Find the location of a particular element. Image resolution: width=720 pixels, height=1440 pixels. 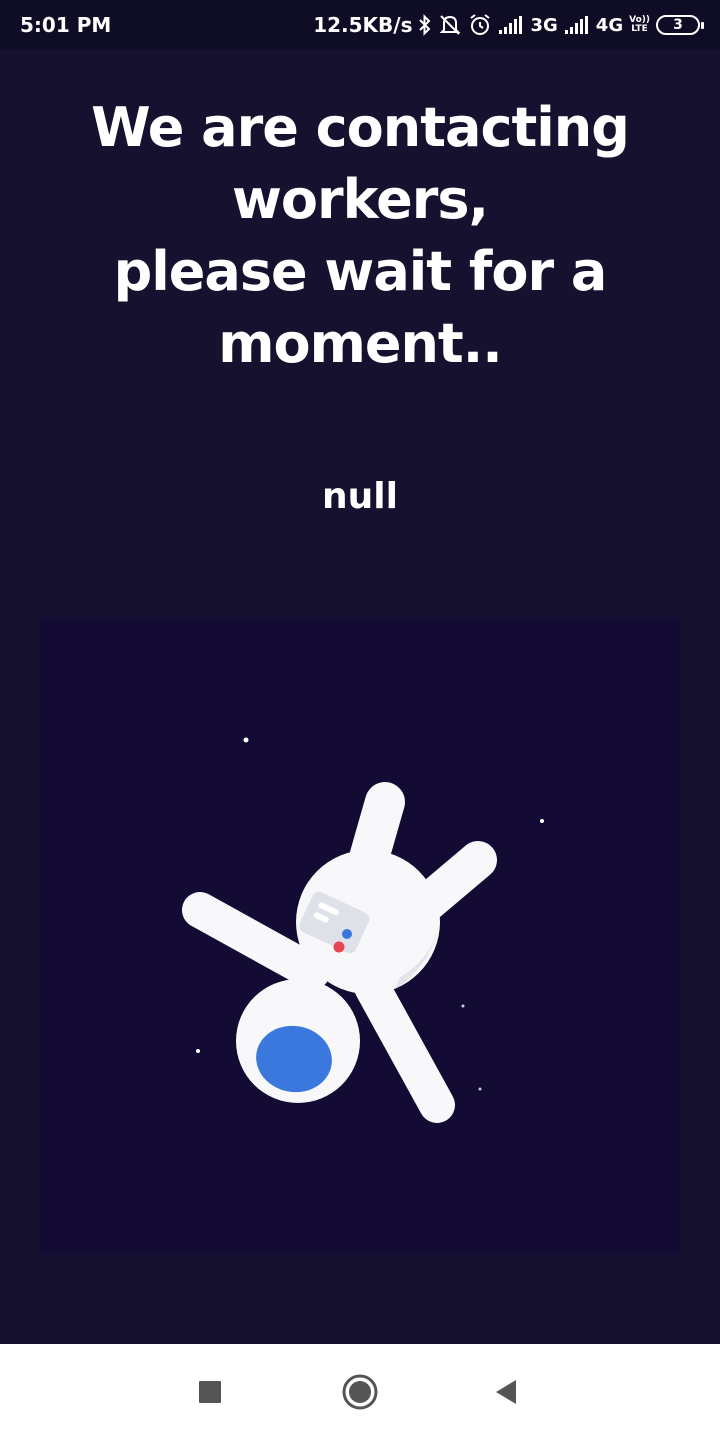

status-icons: 12.5KB/s 3G 4G Vo)) LTE 3 is located at coordinates (508, 25).